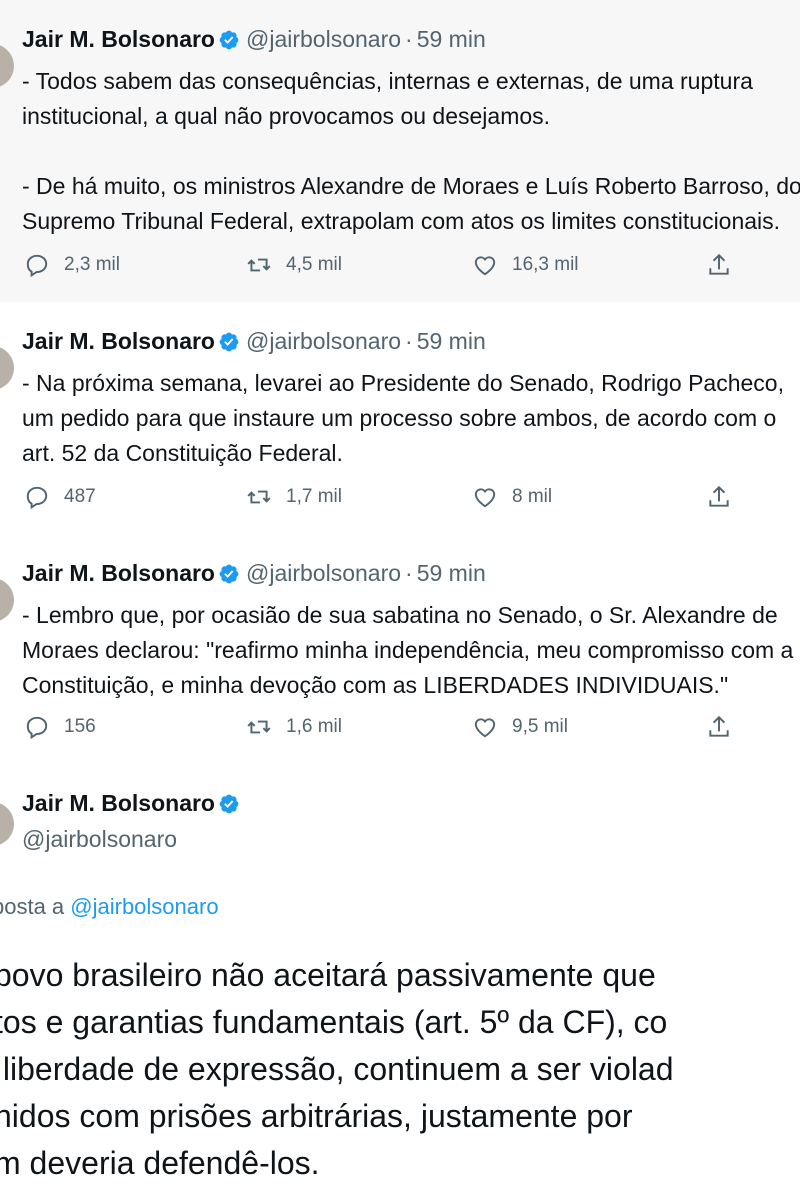  What do you see at coordinates (80, 726) in the screenshot?
I see `reply-count: 156` at bounding box center [80, 726].